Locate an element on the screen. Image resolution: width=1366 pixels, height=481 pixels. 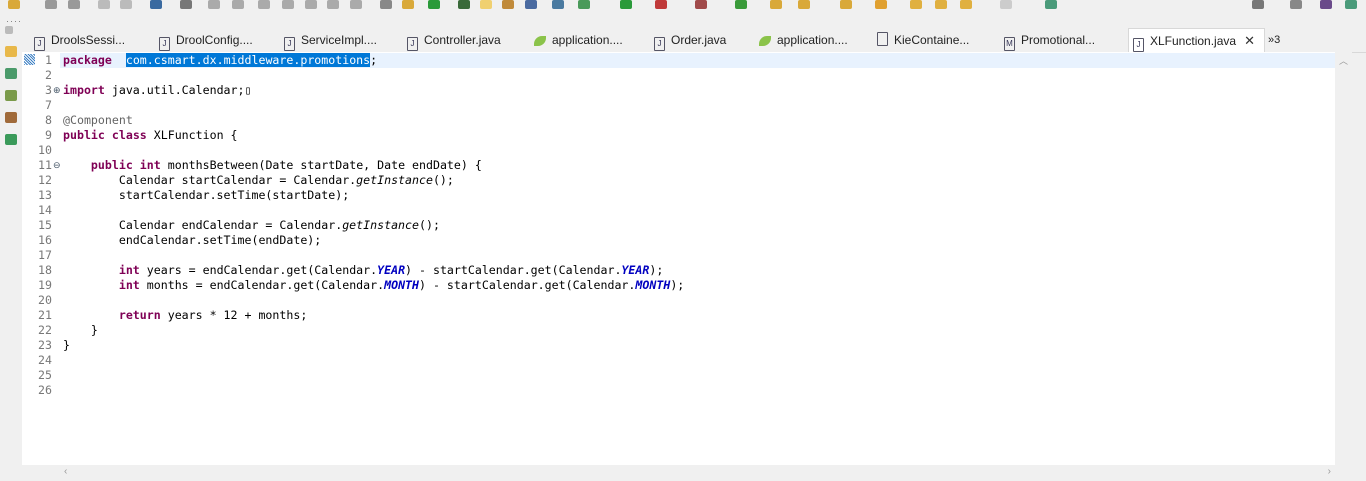
tab-3: J Controller.java is located at coordinates (452, 40).